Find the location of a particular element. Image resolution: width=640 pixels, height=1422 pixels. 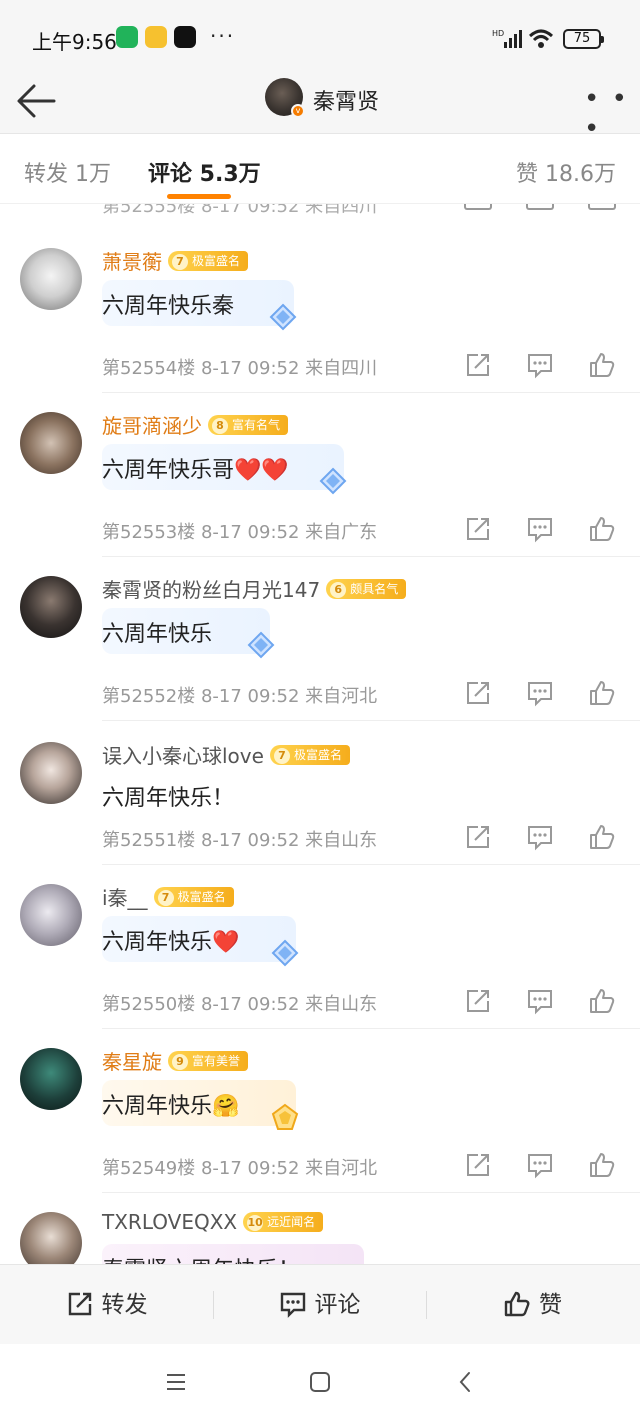

like-label: 赞 is located at coordinates (550, 1305).